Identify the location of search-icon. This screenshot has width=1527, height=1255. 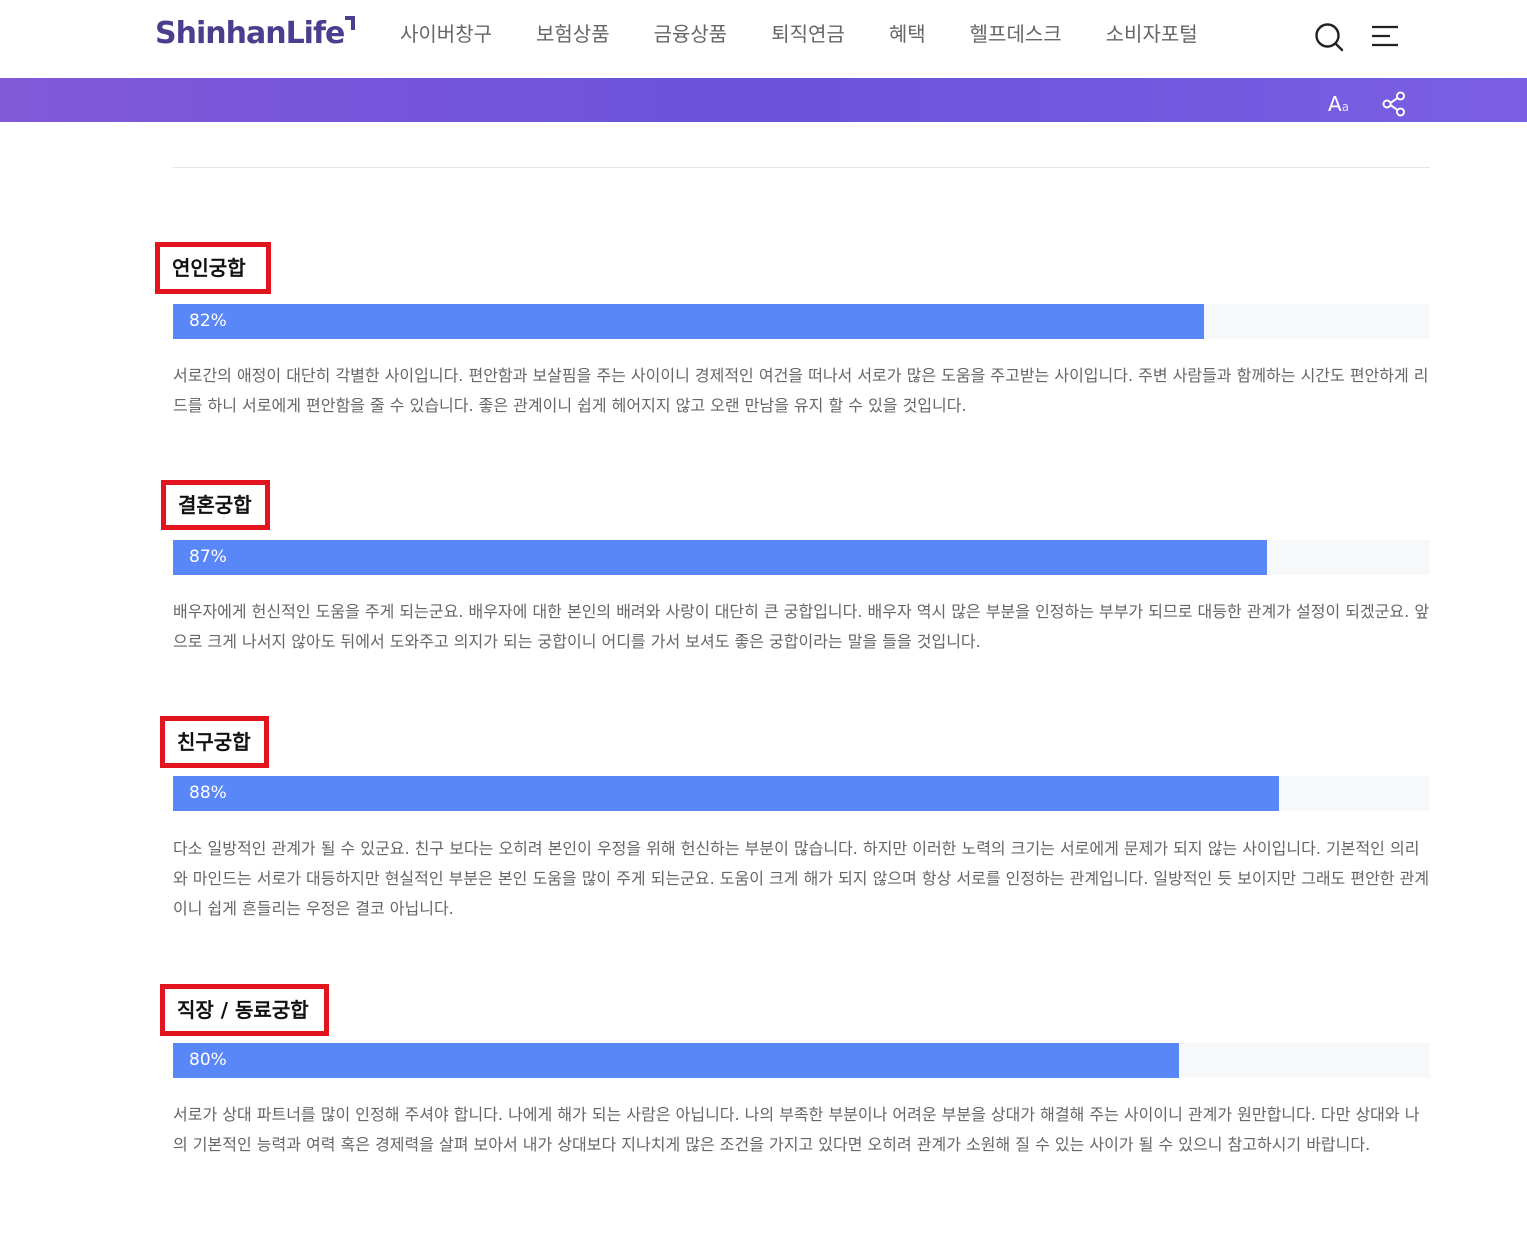
(1329, 37).